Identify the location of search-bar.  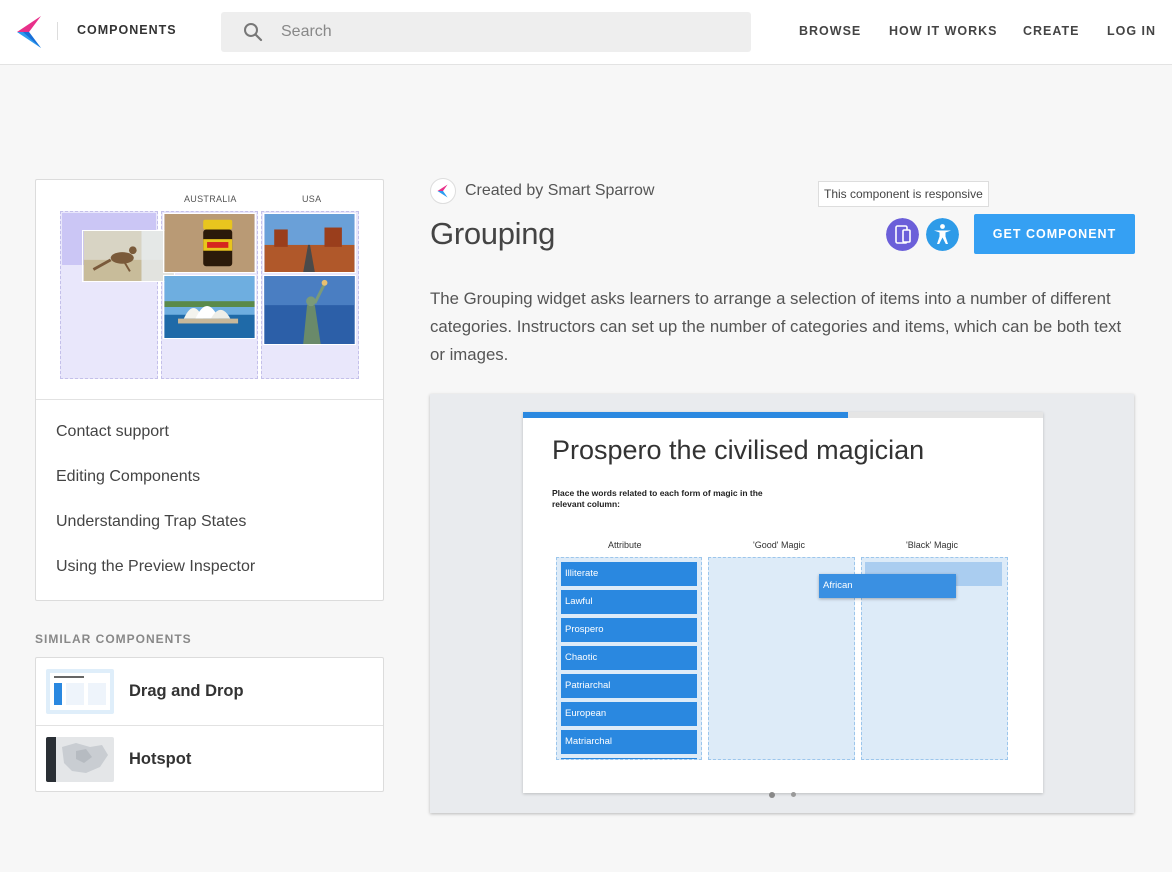
(486, 32).